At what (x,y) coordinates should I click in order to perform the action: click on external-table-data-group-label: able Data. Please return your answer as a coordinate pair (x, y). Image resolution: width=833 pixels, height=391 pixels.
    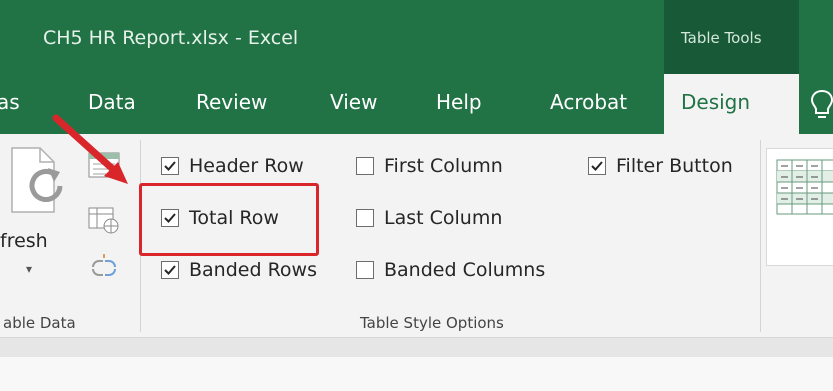
    Looking at the image, I should click on (39, 323).